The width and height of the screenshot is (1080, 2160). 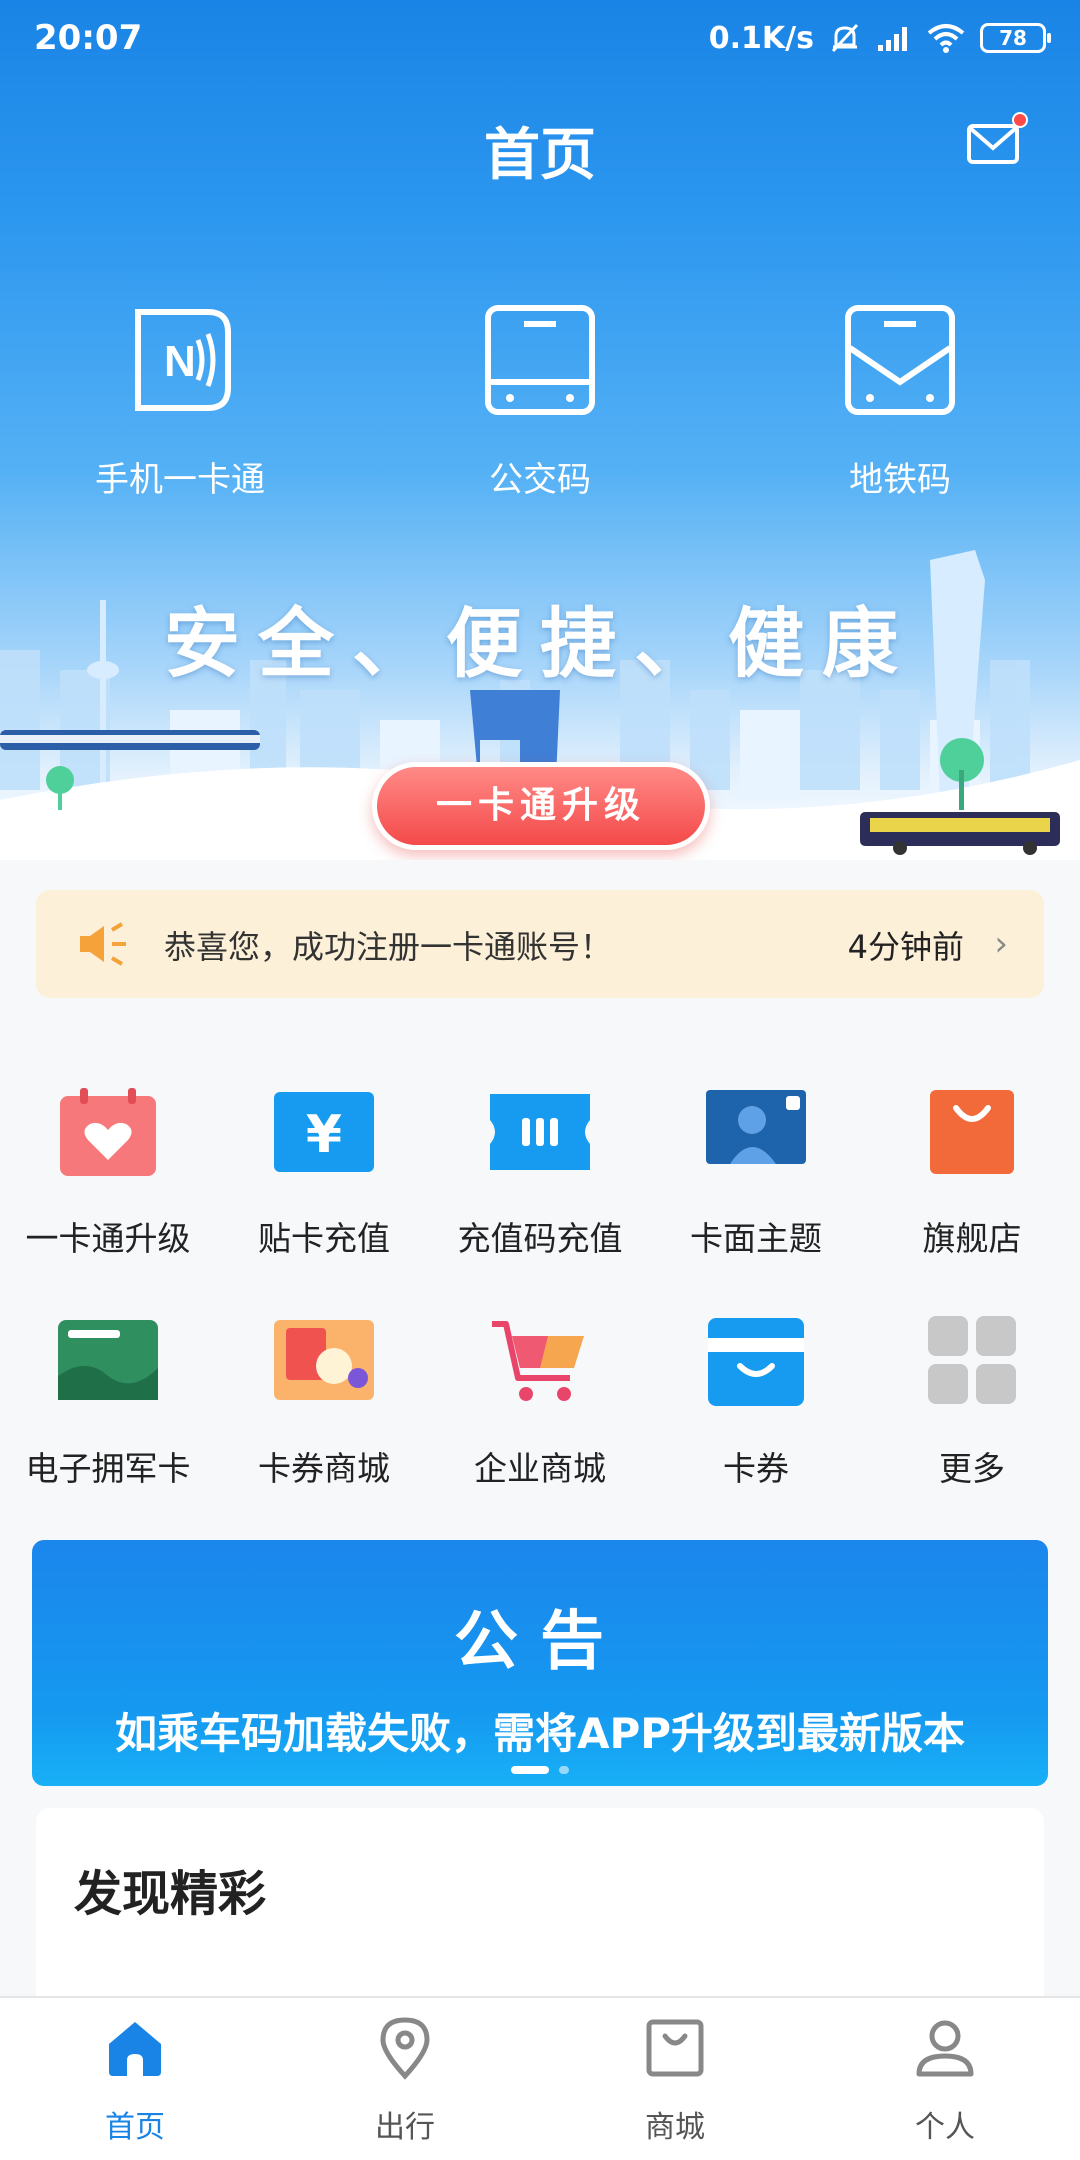 What do you see at coordinates (108, 1403) in the screenshot?
I see `grid-item-military-card: 电子拥军卡` at bounding box center [108, 1403].